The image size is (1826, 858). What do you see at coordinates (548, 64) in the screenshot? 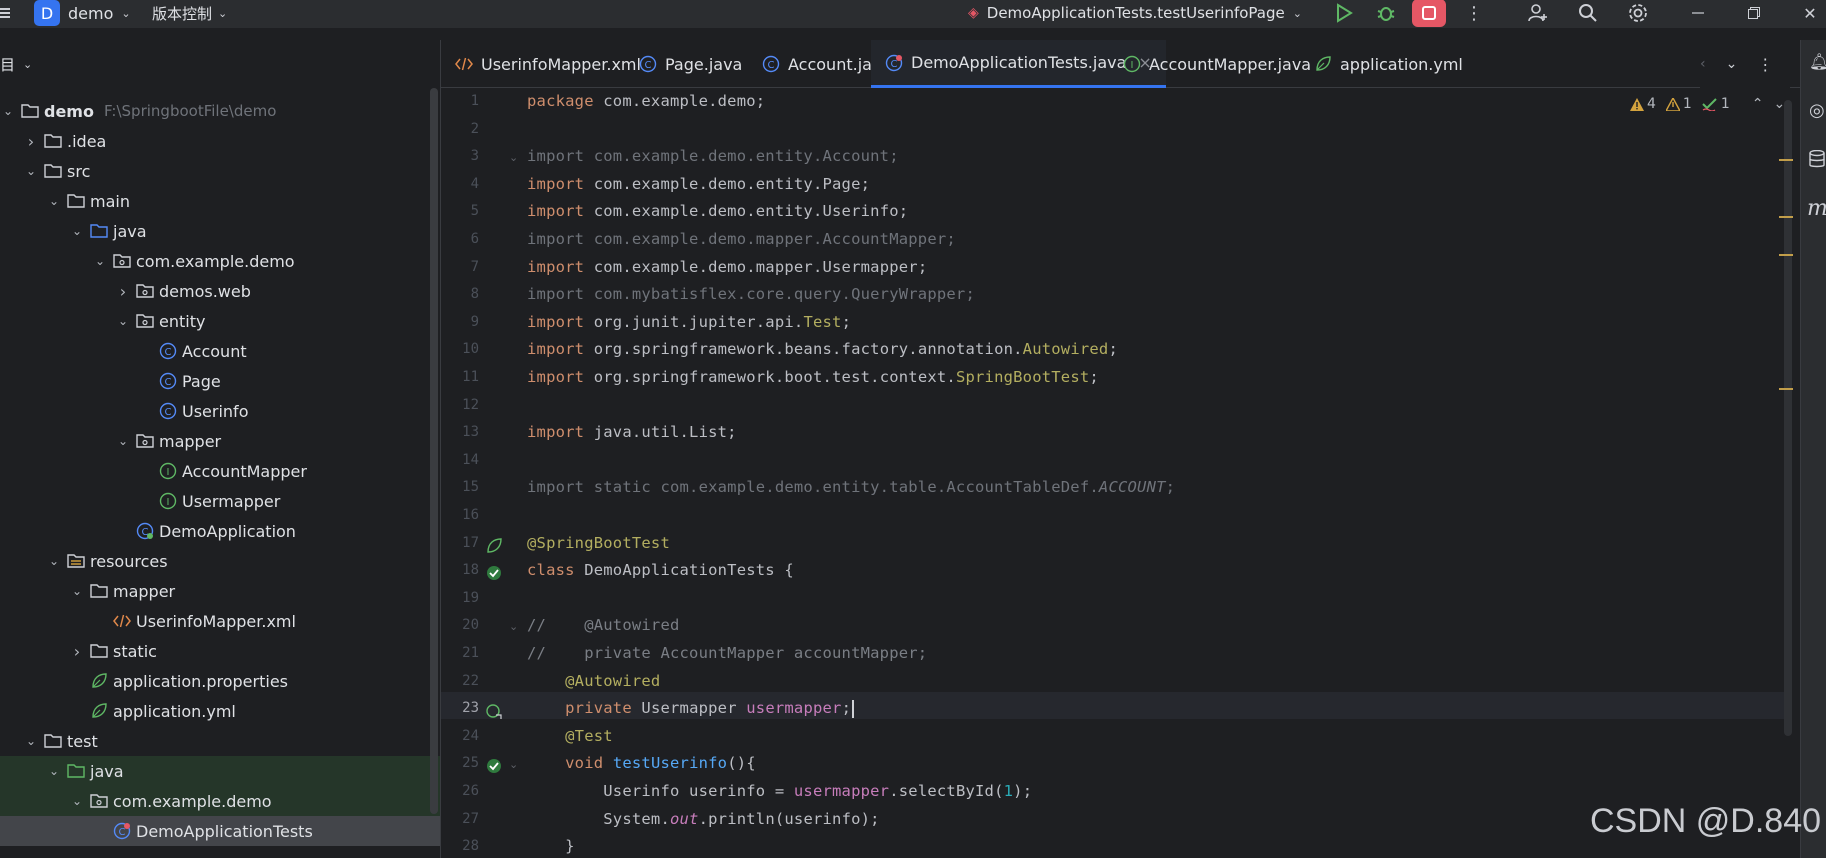
I see `editor-tab: UserinfoMapper.xml` at bounding box center [548, 64].